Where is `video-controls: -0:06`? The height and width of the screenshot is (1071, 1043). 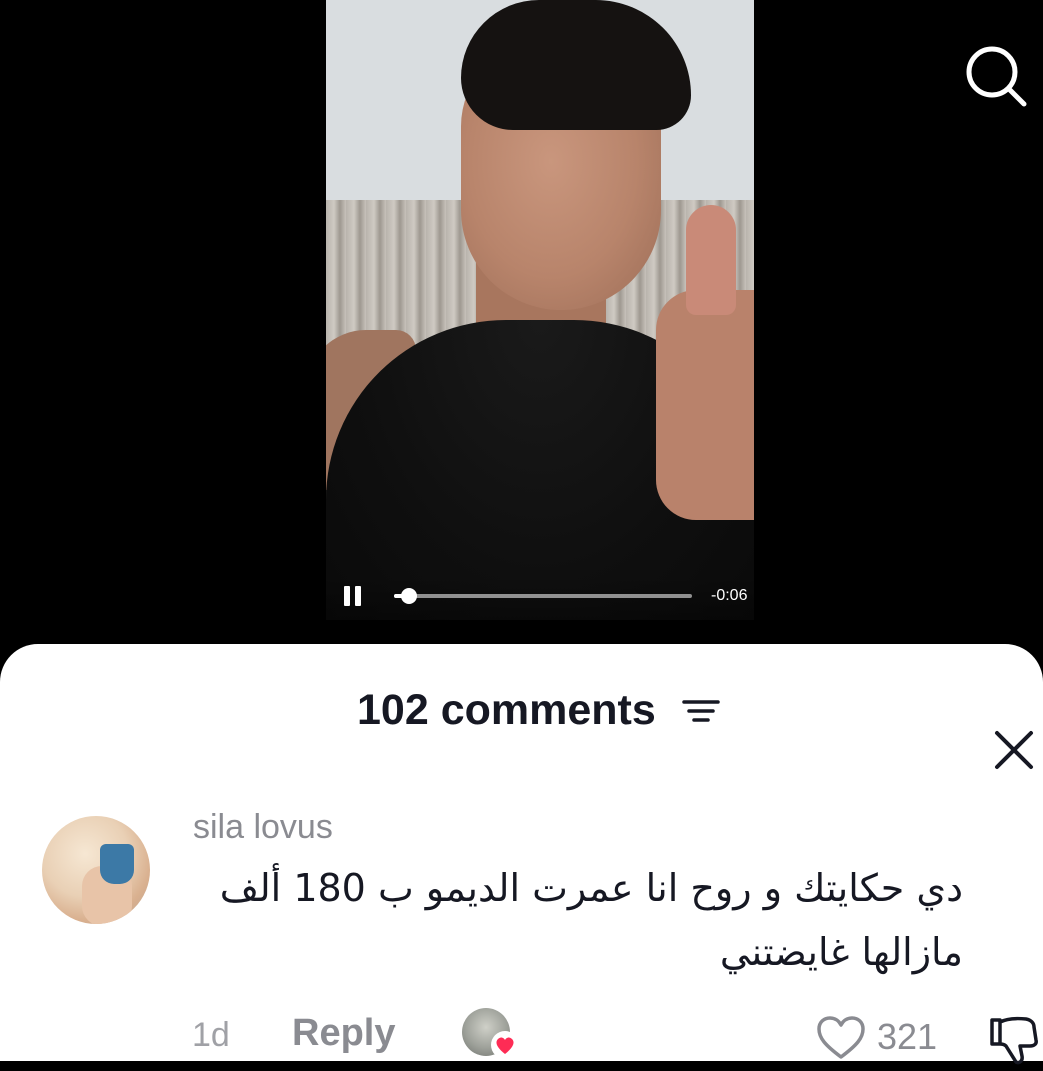 video-controls: -0:06 is located at coordinates (540, 598).